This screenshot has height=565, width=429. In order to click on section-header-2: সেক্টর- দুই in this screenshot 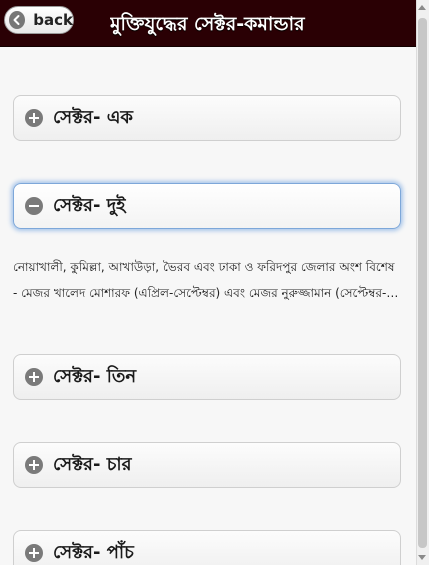, I will do `click(207, 206)`.